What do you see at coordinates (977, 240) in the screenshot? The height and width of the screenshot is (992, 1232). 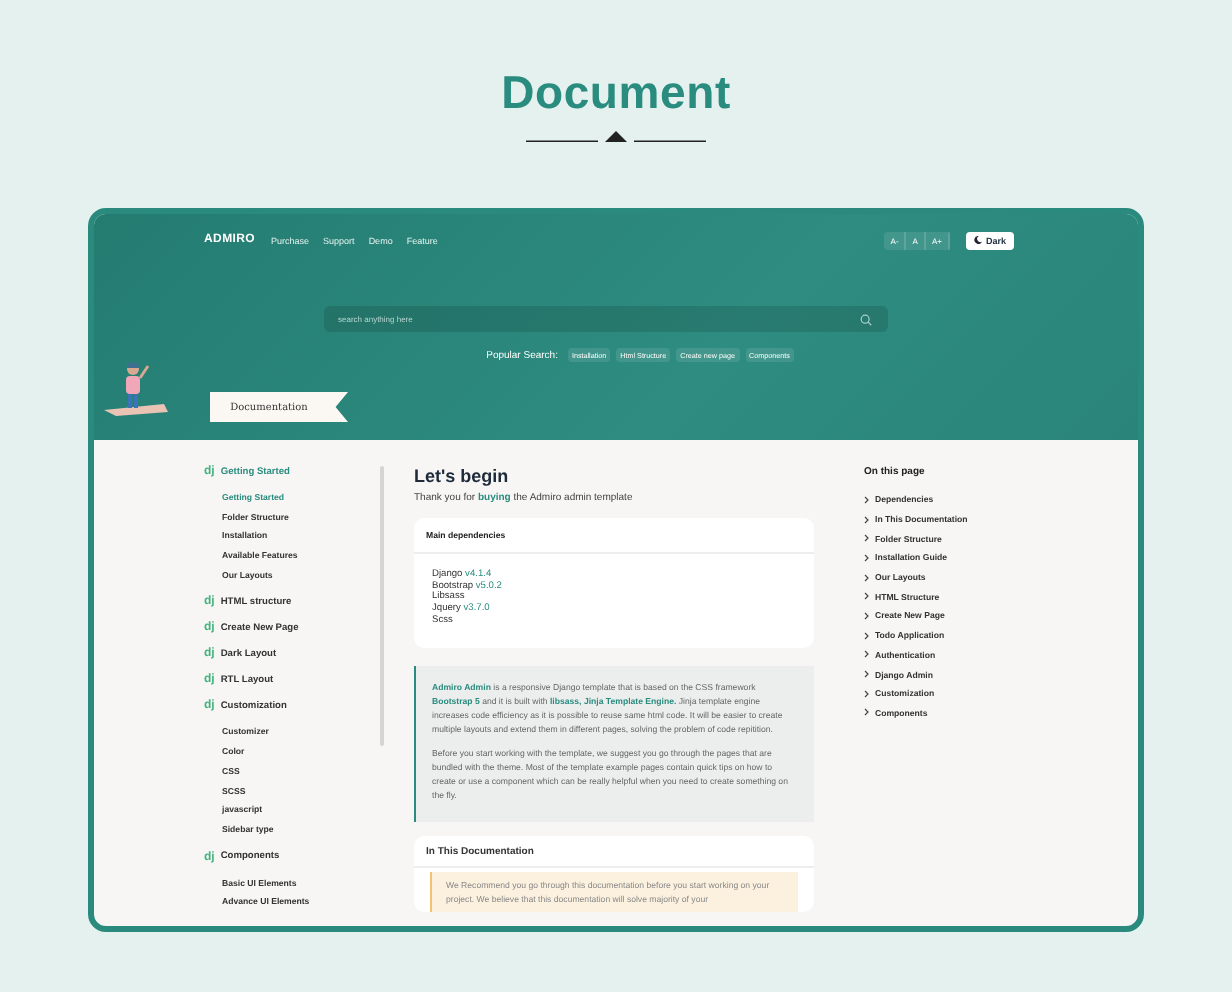 I see `moon-icon` at bounding box center [977, 240].